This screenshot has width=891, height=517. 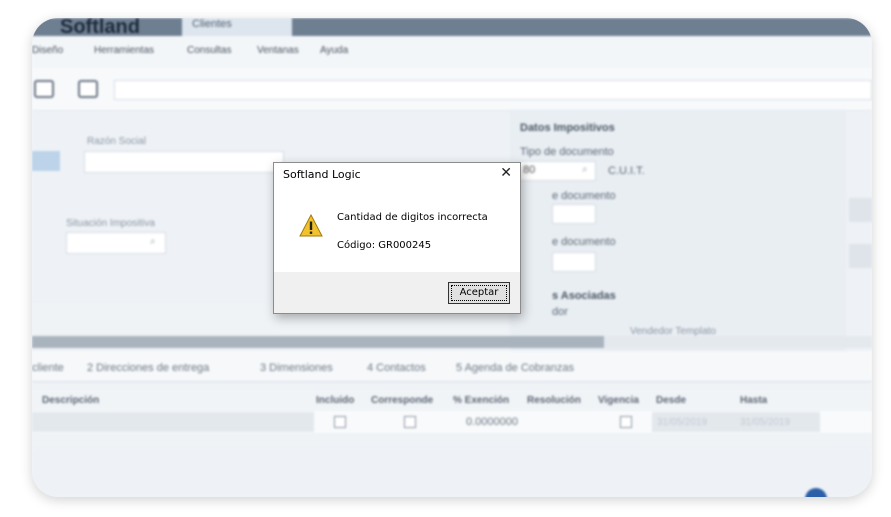 I want to click on save-icon, so click(x=44, y=89).